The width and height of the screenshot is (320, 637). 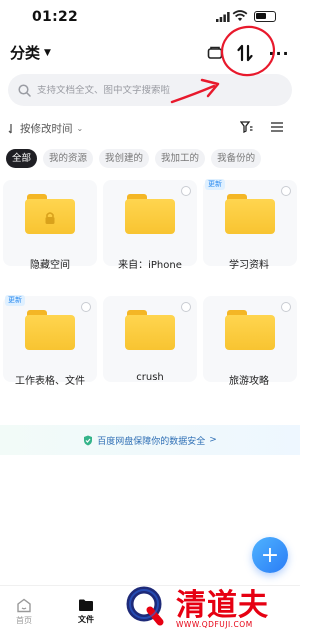 I want to click on folder-card-iphone, so click(x=150, y=223).